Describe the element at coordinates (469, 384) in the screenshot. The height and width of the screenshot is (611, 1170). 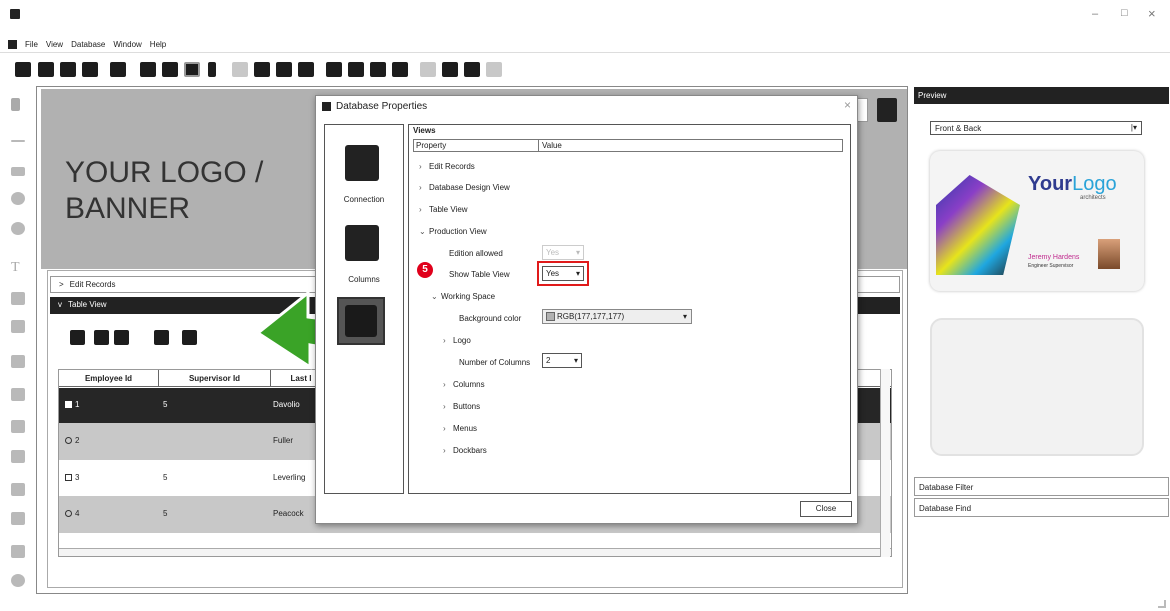
I see `prop-label: Columns` at that location.